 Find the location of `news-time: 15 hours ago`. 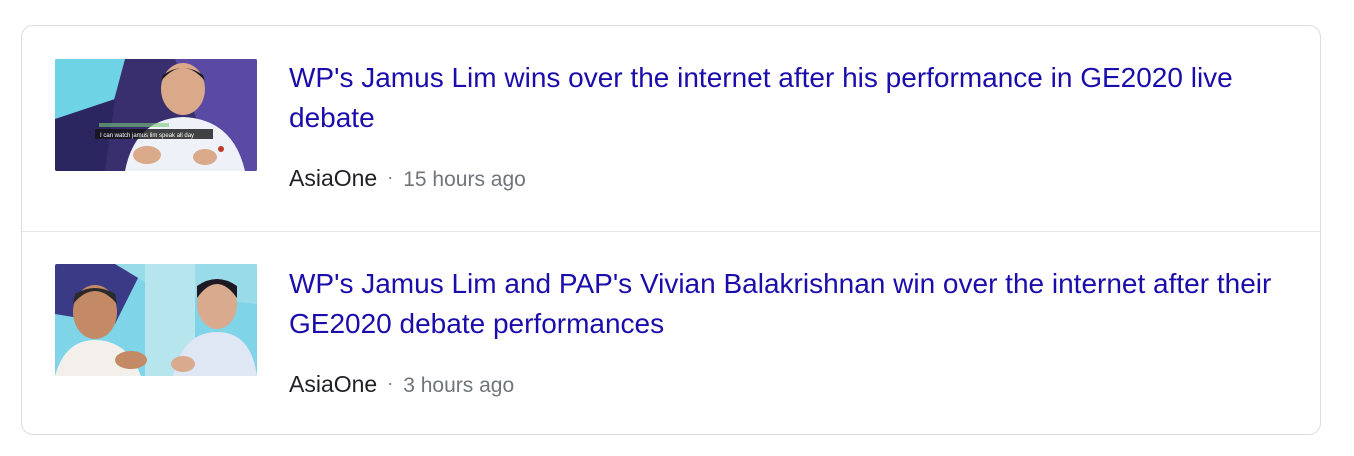

news-time: 15 hours ago is located at coordinates (464, 179).